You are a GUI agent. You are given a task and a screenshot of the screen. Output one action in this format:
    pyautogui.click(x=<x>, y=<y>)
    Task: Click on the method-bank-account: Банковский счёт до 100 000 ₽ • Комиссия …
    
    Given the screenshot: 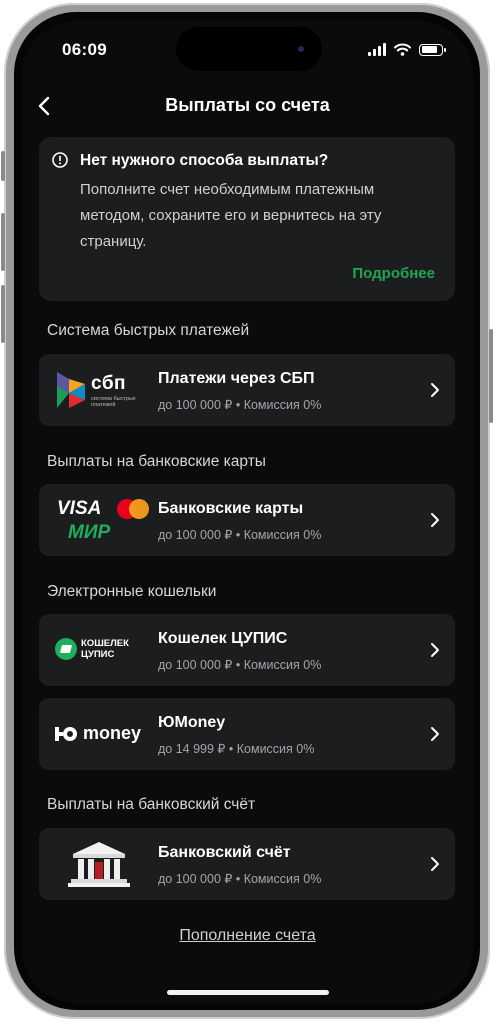 What is the action you would take?
    pyautogui.click(x=247, y=864)
    